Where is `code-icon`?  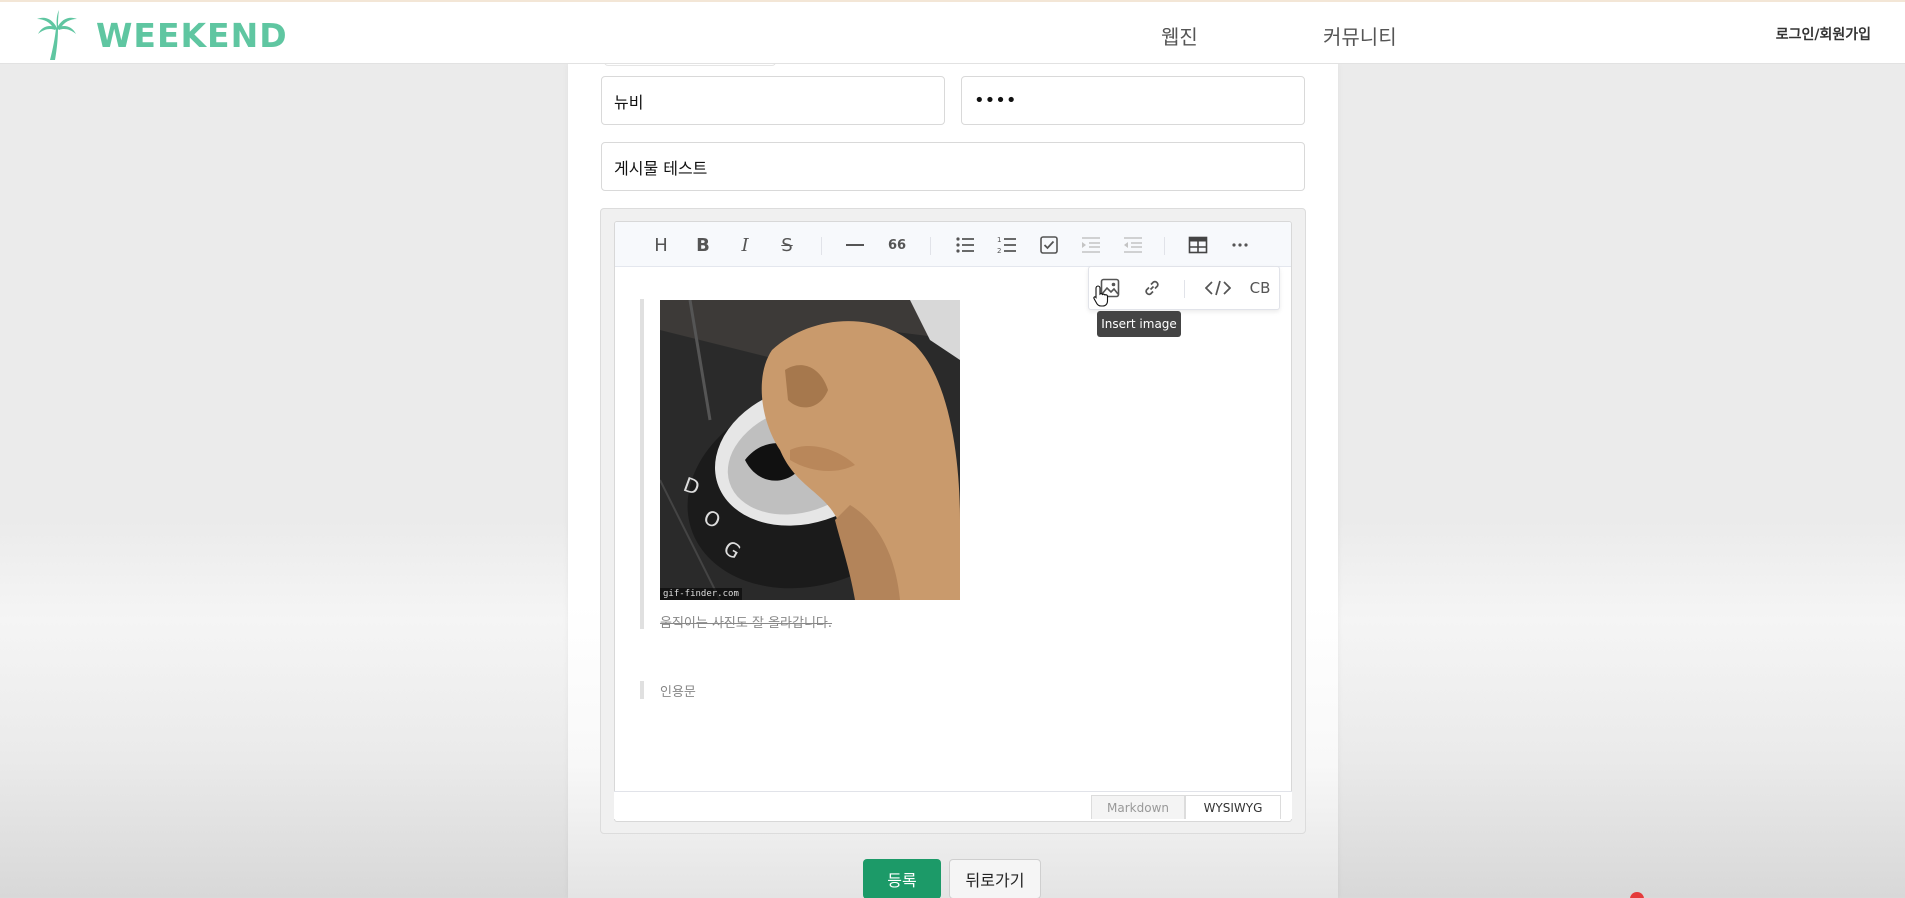
code-icon is located at coordinates (1218, 288).